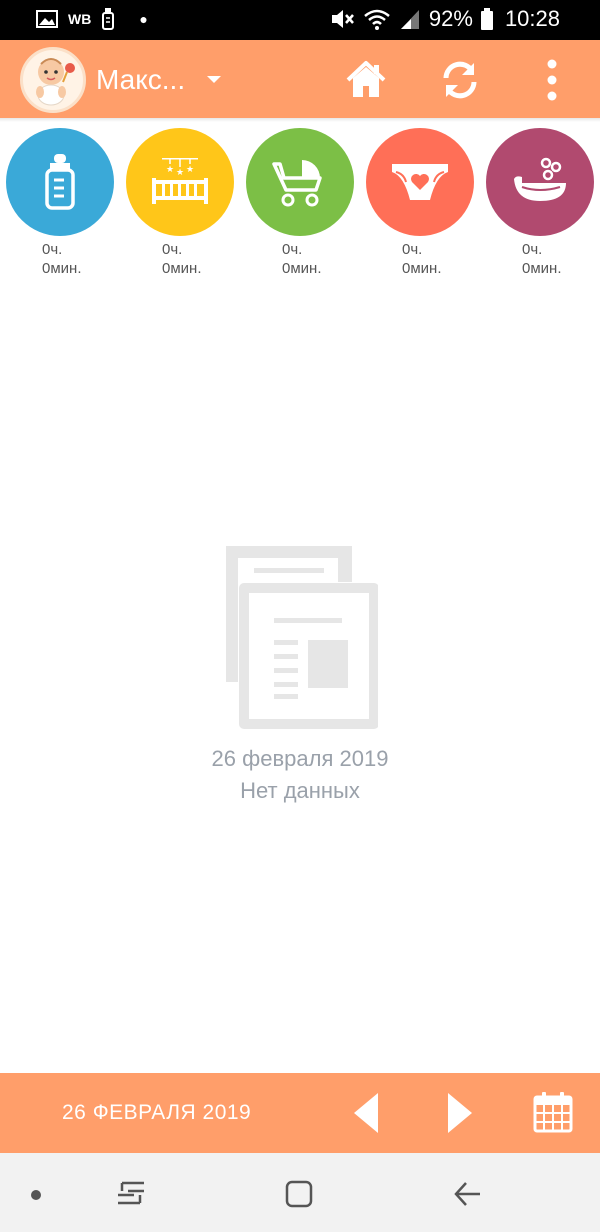 Image resolution: width=600 pixels, height=1232 pixels. What do you see at coordinates (62, 268) in the screenshot?
I see `activity-feeding-minutes: 0мин.` at bounding box center [62, 268].